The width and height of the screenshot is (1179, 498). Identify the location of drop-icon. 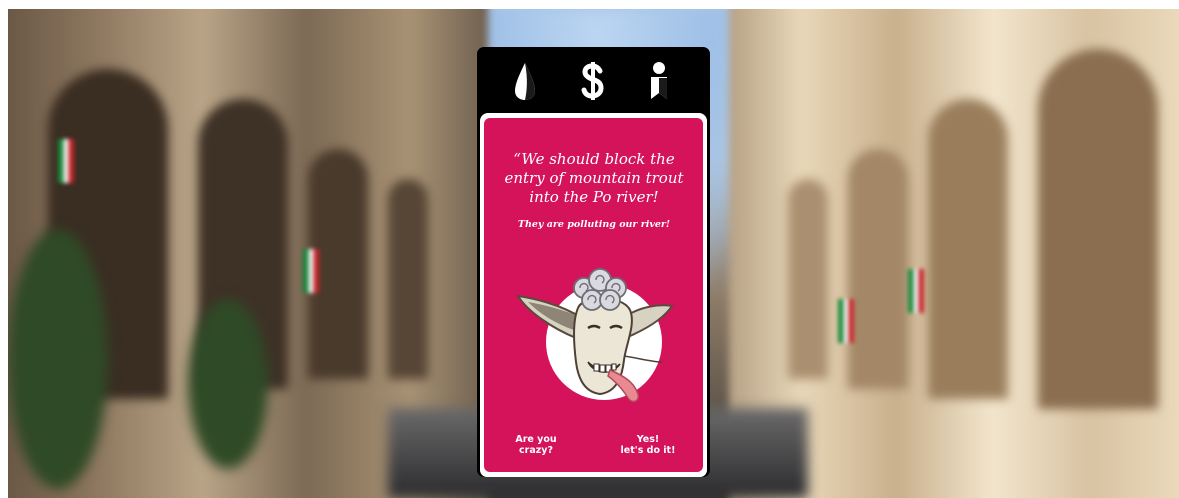
(525, 83).